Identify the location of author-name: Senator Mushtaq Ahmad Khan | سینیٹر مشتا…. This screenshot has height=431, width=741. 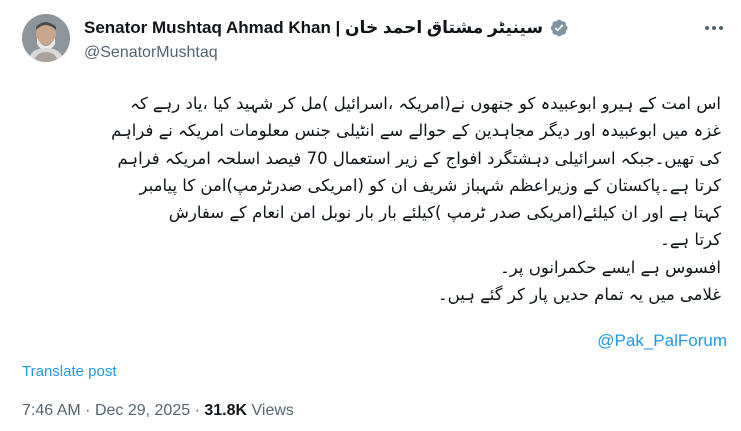
(314, 27).